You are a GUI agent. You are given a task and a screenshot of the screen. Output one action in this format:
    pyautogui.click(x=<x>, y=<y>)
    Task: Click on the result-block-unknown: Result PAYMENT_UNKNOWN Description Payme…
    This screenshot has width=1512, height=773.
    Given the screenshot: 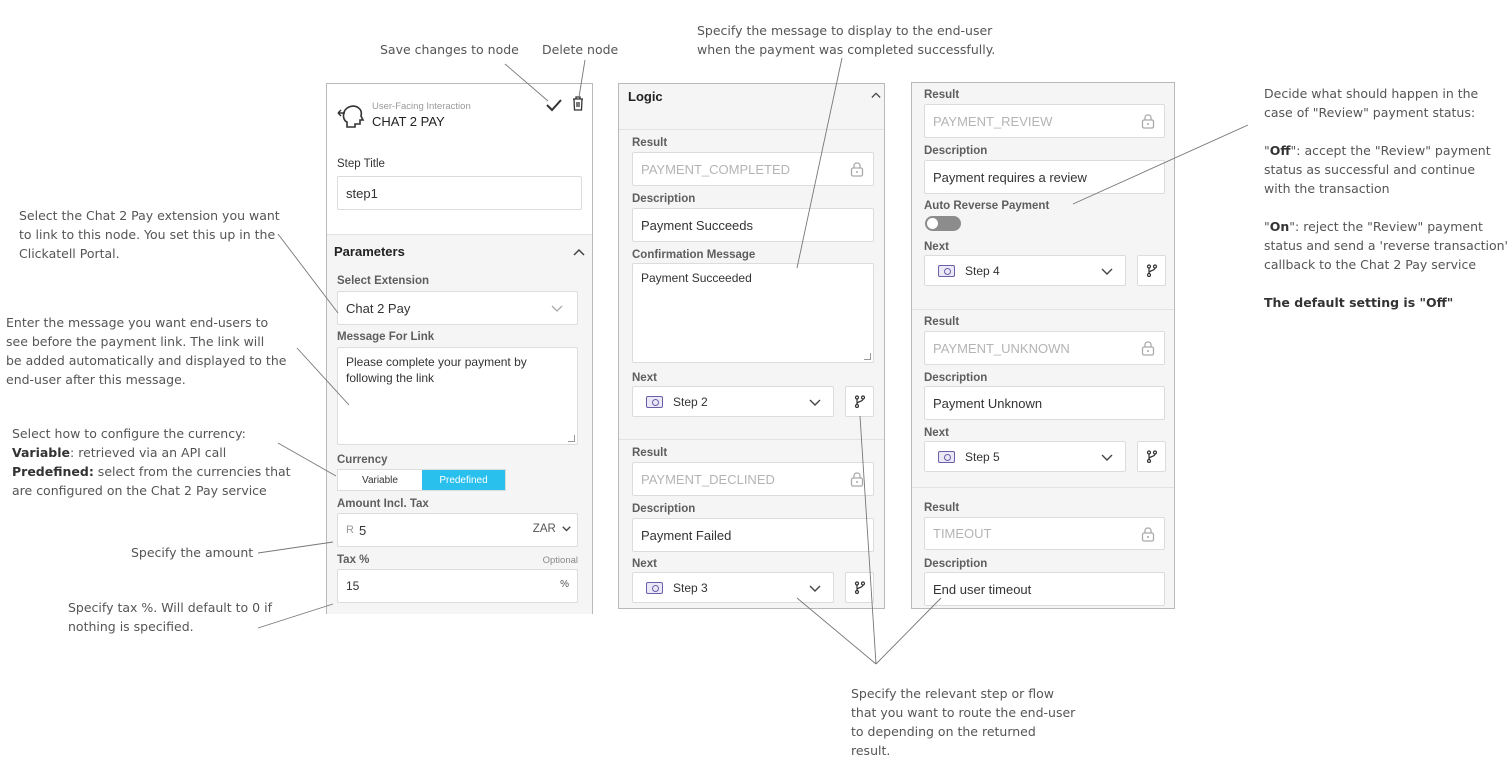 What is the action you would take?
    pyautogui.click(x=1043, y=394)
    